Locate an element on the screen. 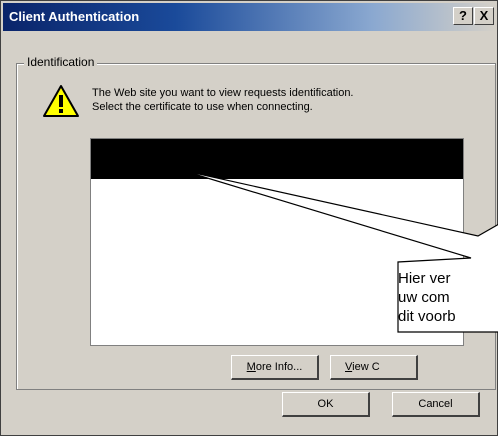  title-bar: Client Authentication ? X is located at coordinates (249, 17).